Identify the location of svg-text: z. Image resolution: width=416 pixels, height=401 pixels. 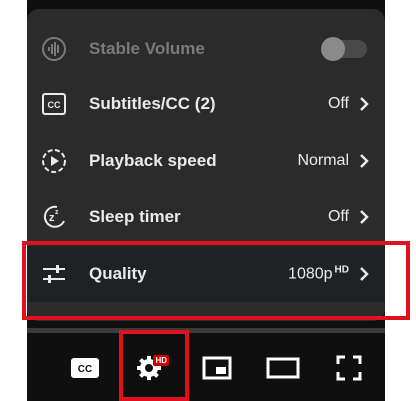
(57, 212).